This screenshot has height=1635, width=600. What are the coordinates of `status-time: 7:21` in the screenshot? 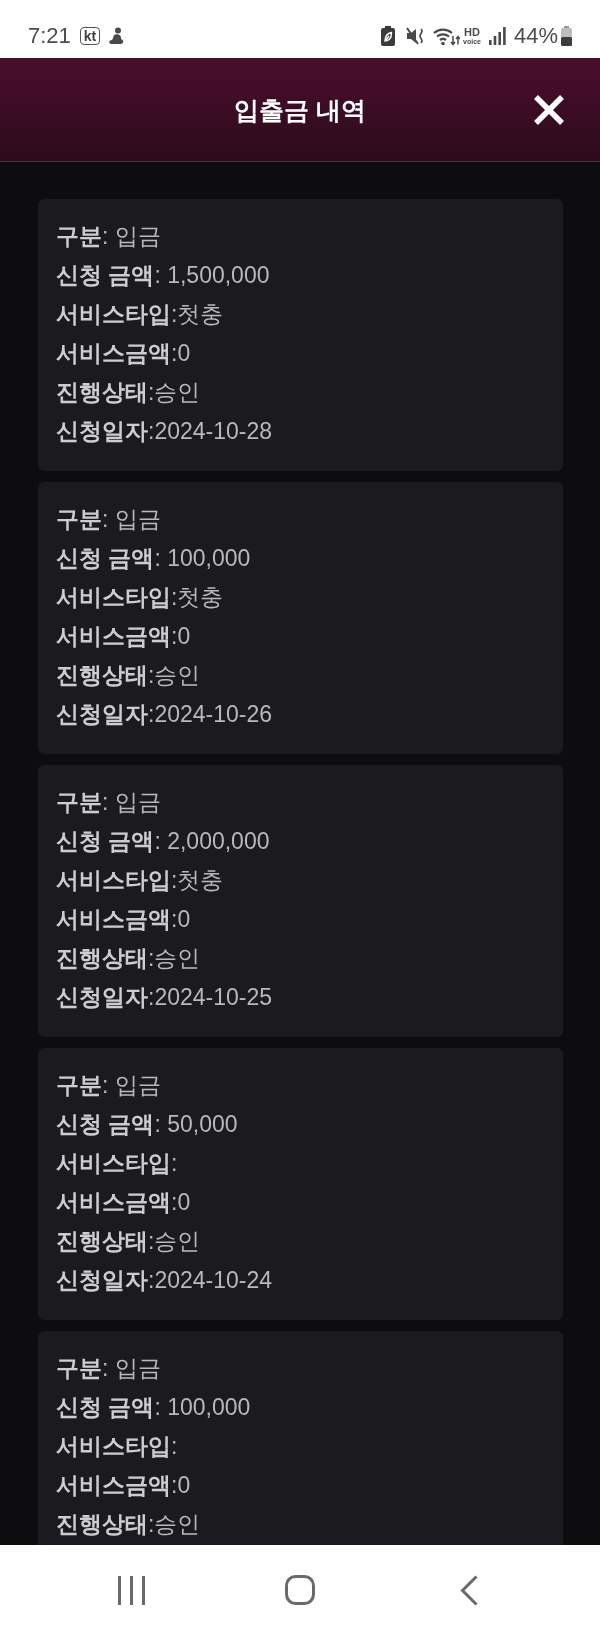 It's located at (49, 36).